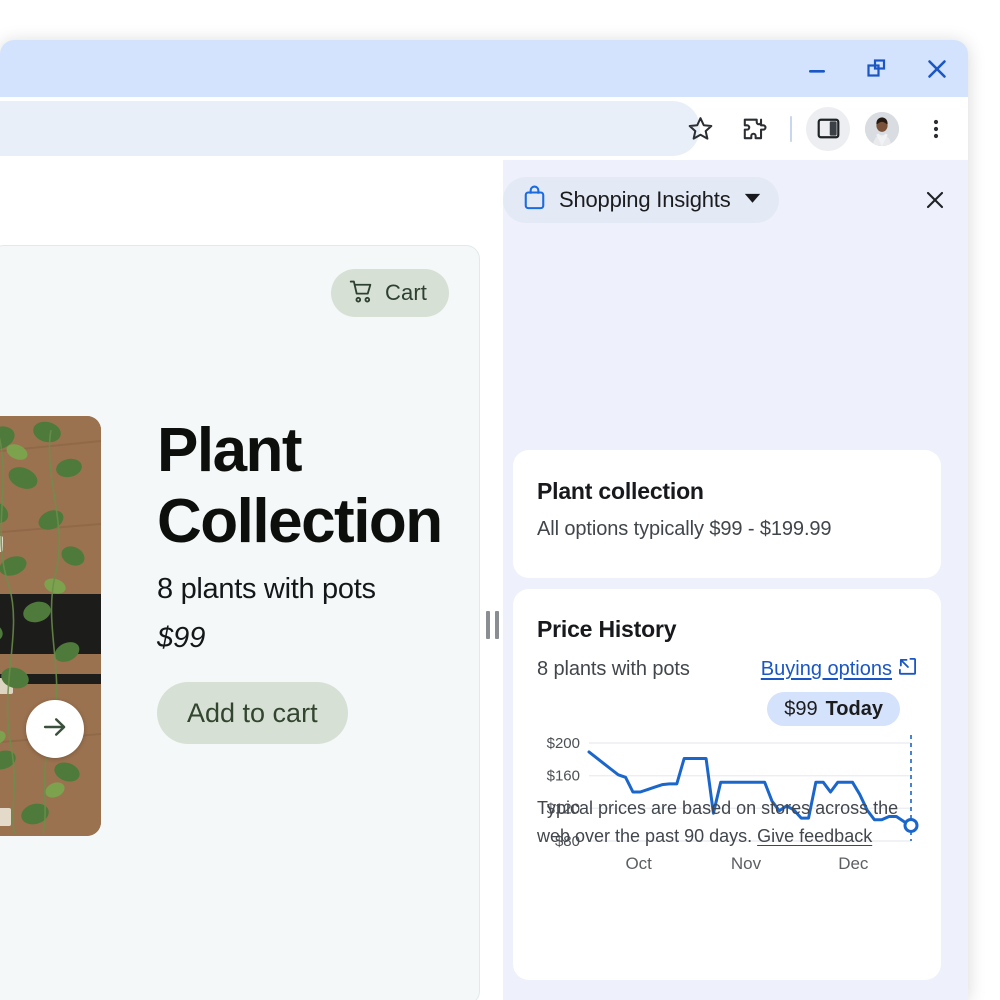 The image size is (1000, 1000). Describe the element at coordinates (826, 669) in the screenshot. I see `buying-options-label: Buying options` at that location.